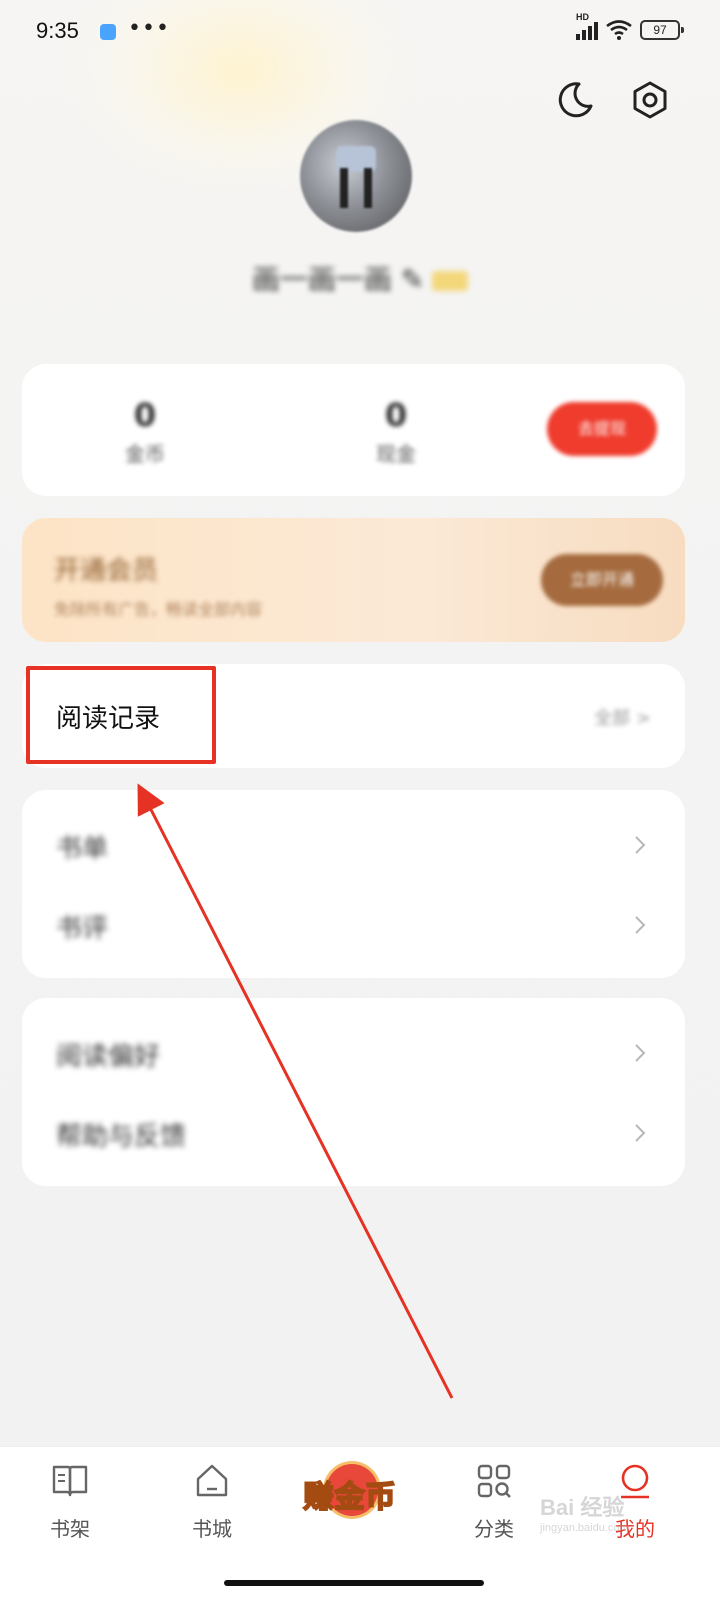 The image size is (720, 1601). What do you see at coordinates (602, 429) in the screenshot?
I see `withdraw-button: 去提现` at bounding box center [602, 429].